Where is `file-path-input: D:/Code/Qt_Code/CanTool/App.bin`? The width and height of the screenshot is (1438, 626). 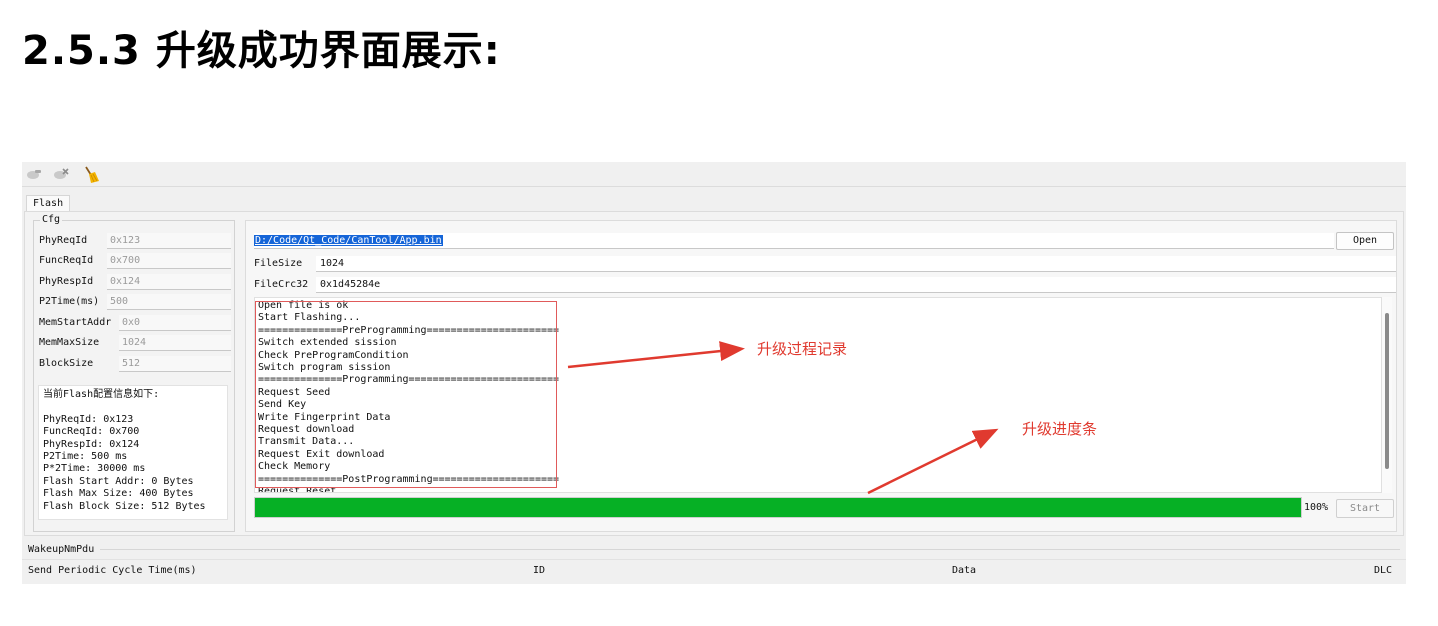 file-path-input: D:/Code/Qt_Code/CanTool/App.bin is located at coordinates (794, 241).